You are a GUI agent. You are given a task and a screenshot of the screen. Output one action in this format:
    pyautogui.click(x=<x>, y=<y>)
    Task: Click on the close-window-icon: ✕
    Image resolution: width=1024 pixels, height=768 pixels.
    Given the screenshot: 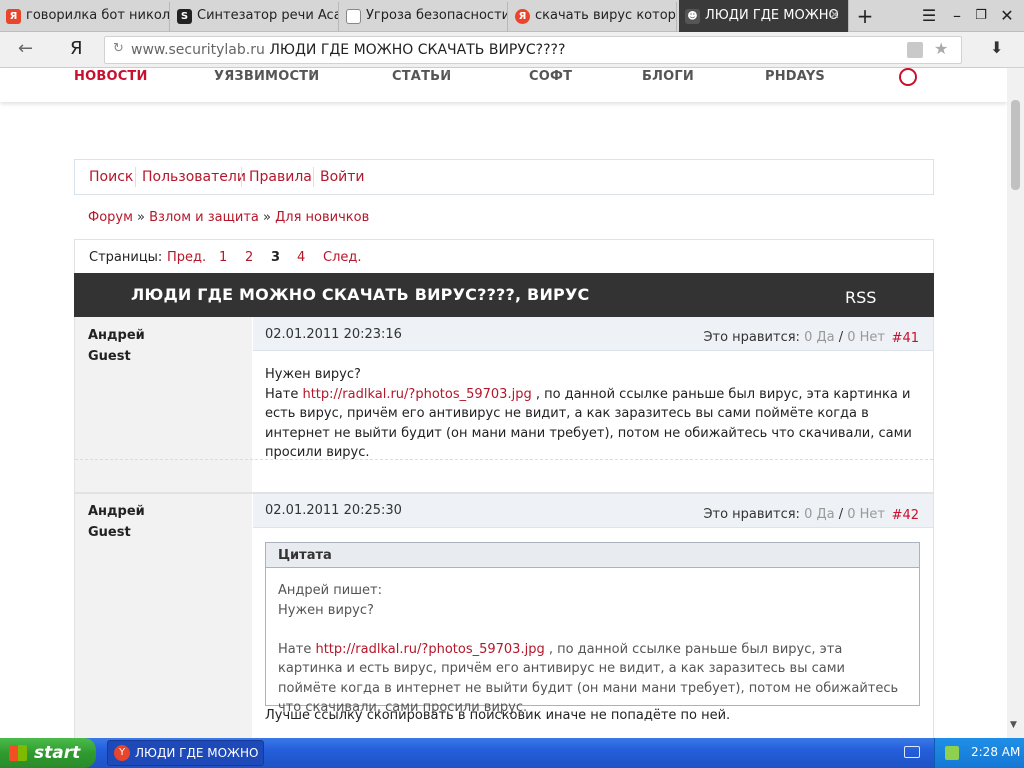 What is the action you would take?
    pyautogui.click(x=1007, y=16)
    